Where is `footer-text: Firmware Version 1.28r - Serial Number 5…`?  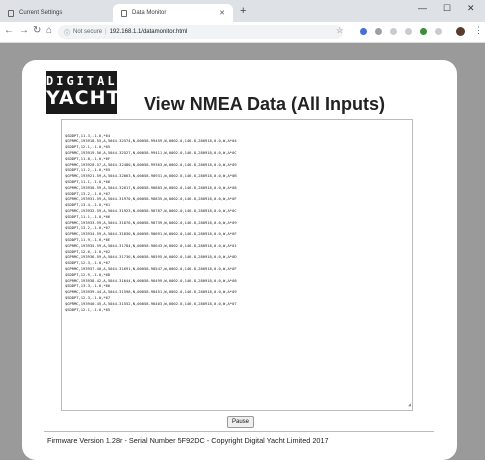
footer-text: Firmware Version 1.28r - Serial Number 5… is located at coordinates (188, 440).